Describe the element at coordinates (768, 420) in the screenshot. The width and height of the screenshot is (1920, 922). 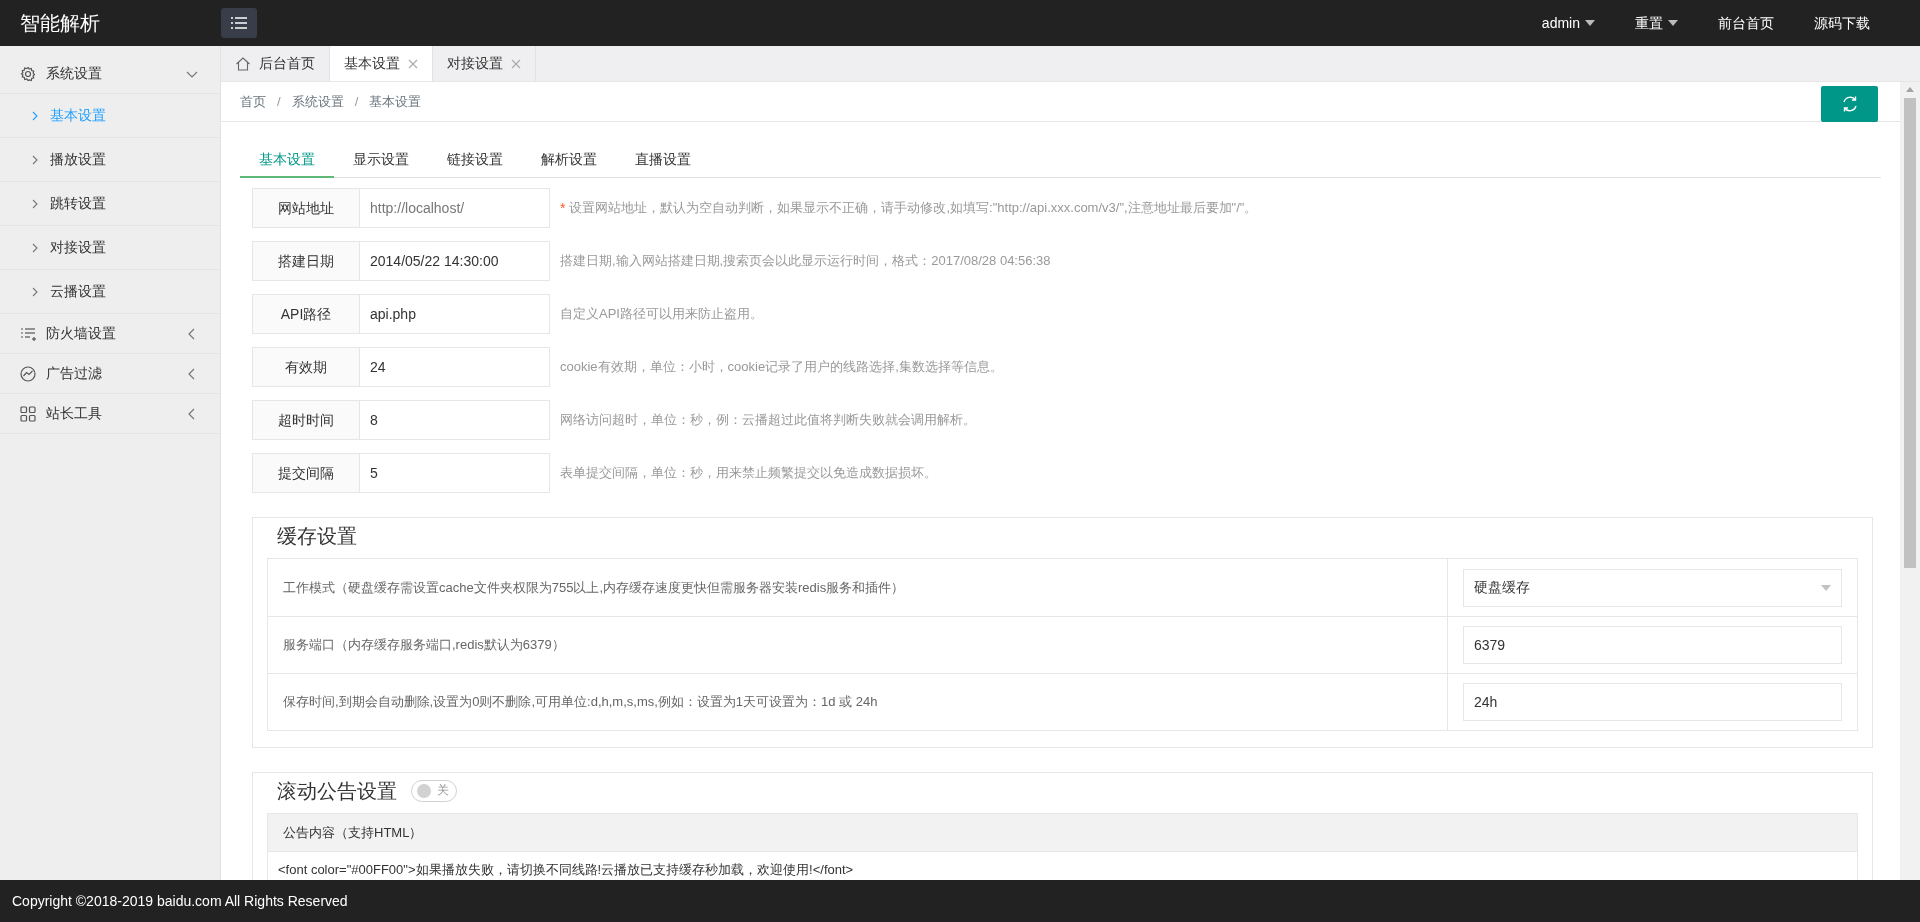
I see `hint-text: 网络访问超时，单位：秒，例：云播超过此值将判断失败就会调用解析。` at that location.